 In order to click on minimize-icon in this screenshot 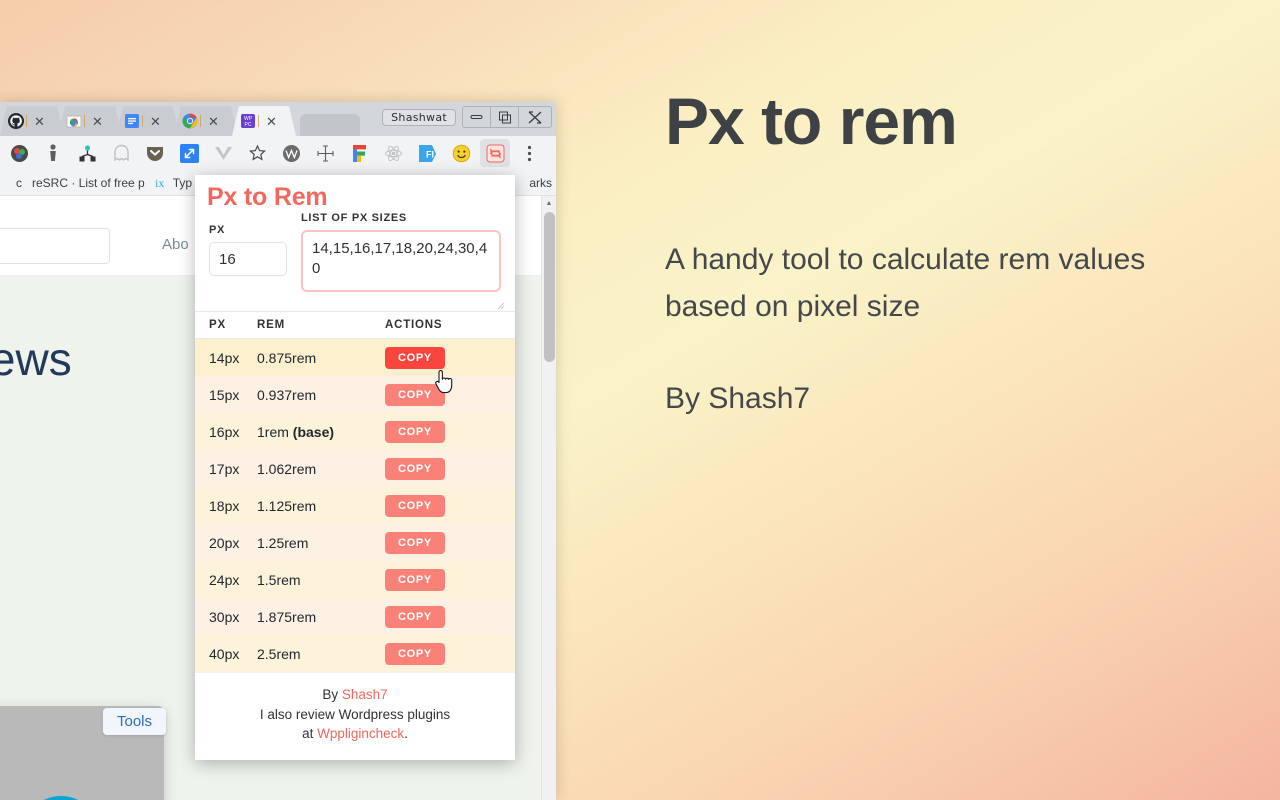, I will do `click(477, 117)`.